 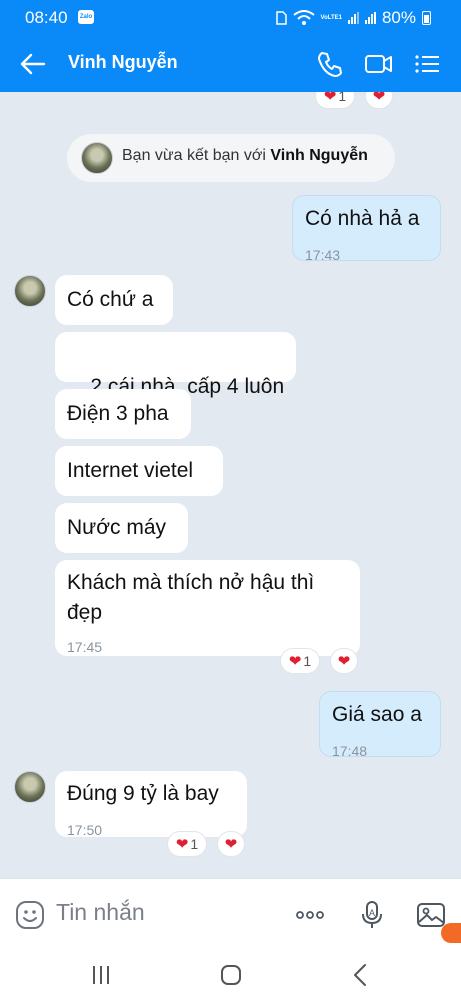 What do you see at coordinates (361, 975) in the screenshot?
I see `nav-back-icon` at bounding box center [361, 975].